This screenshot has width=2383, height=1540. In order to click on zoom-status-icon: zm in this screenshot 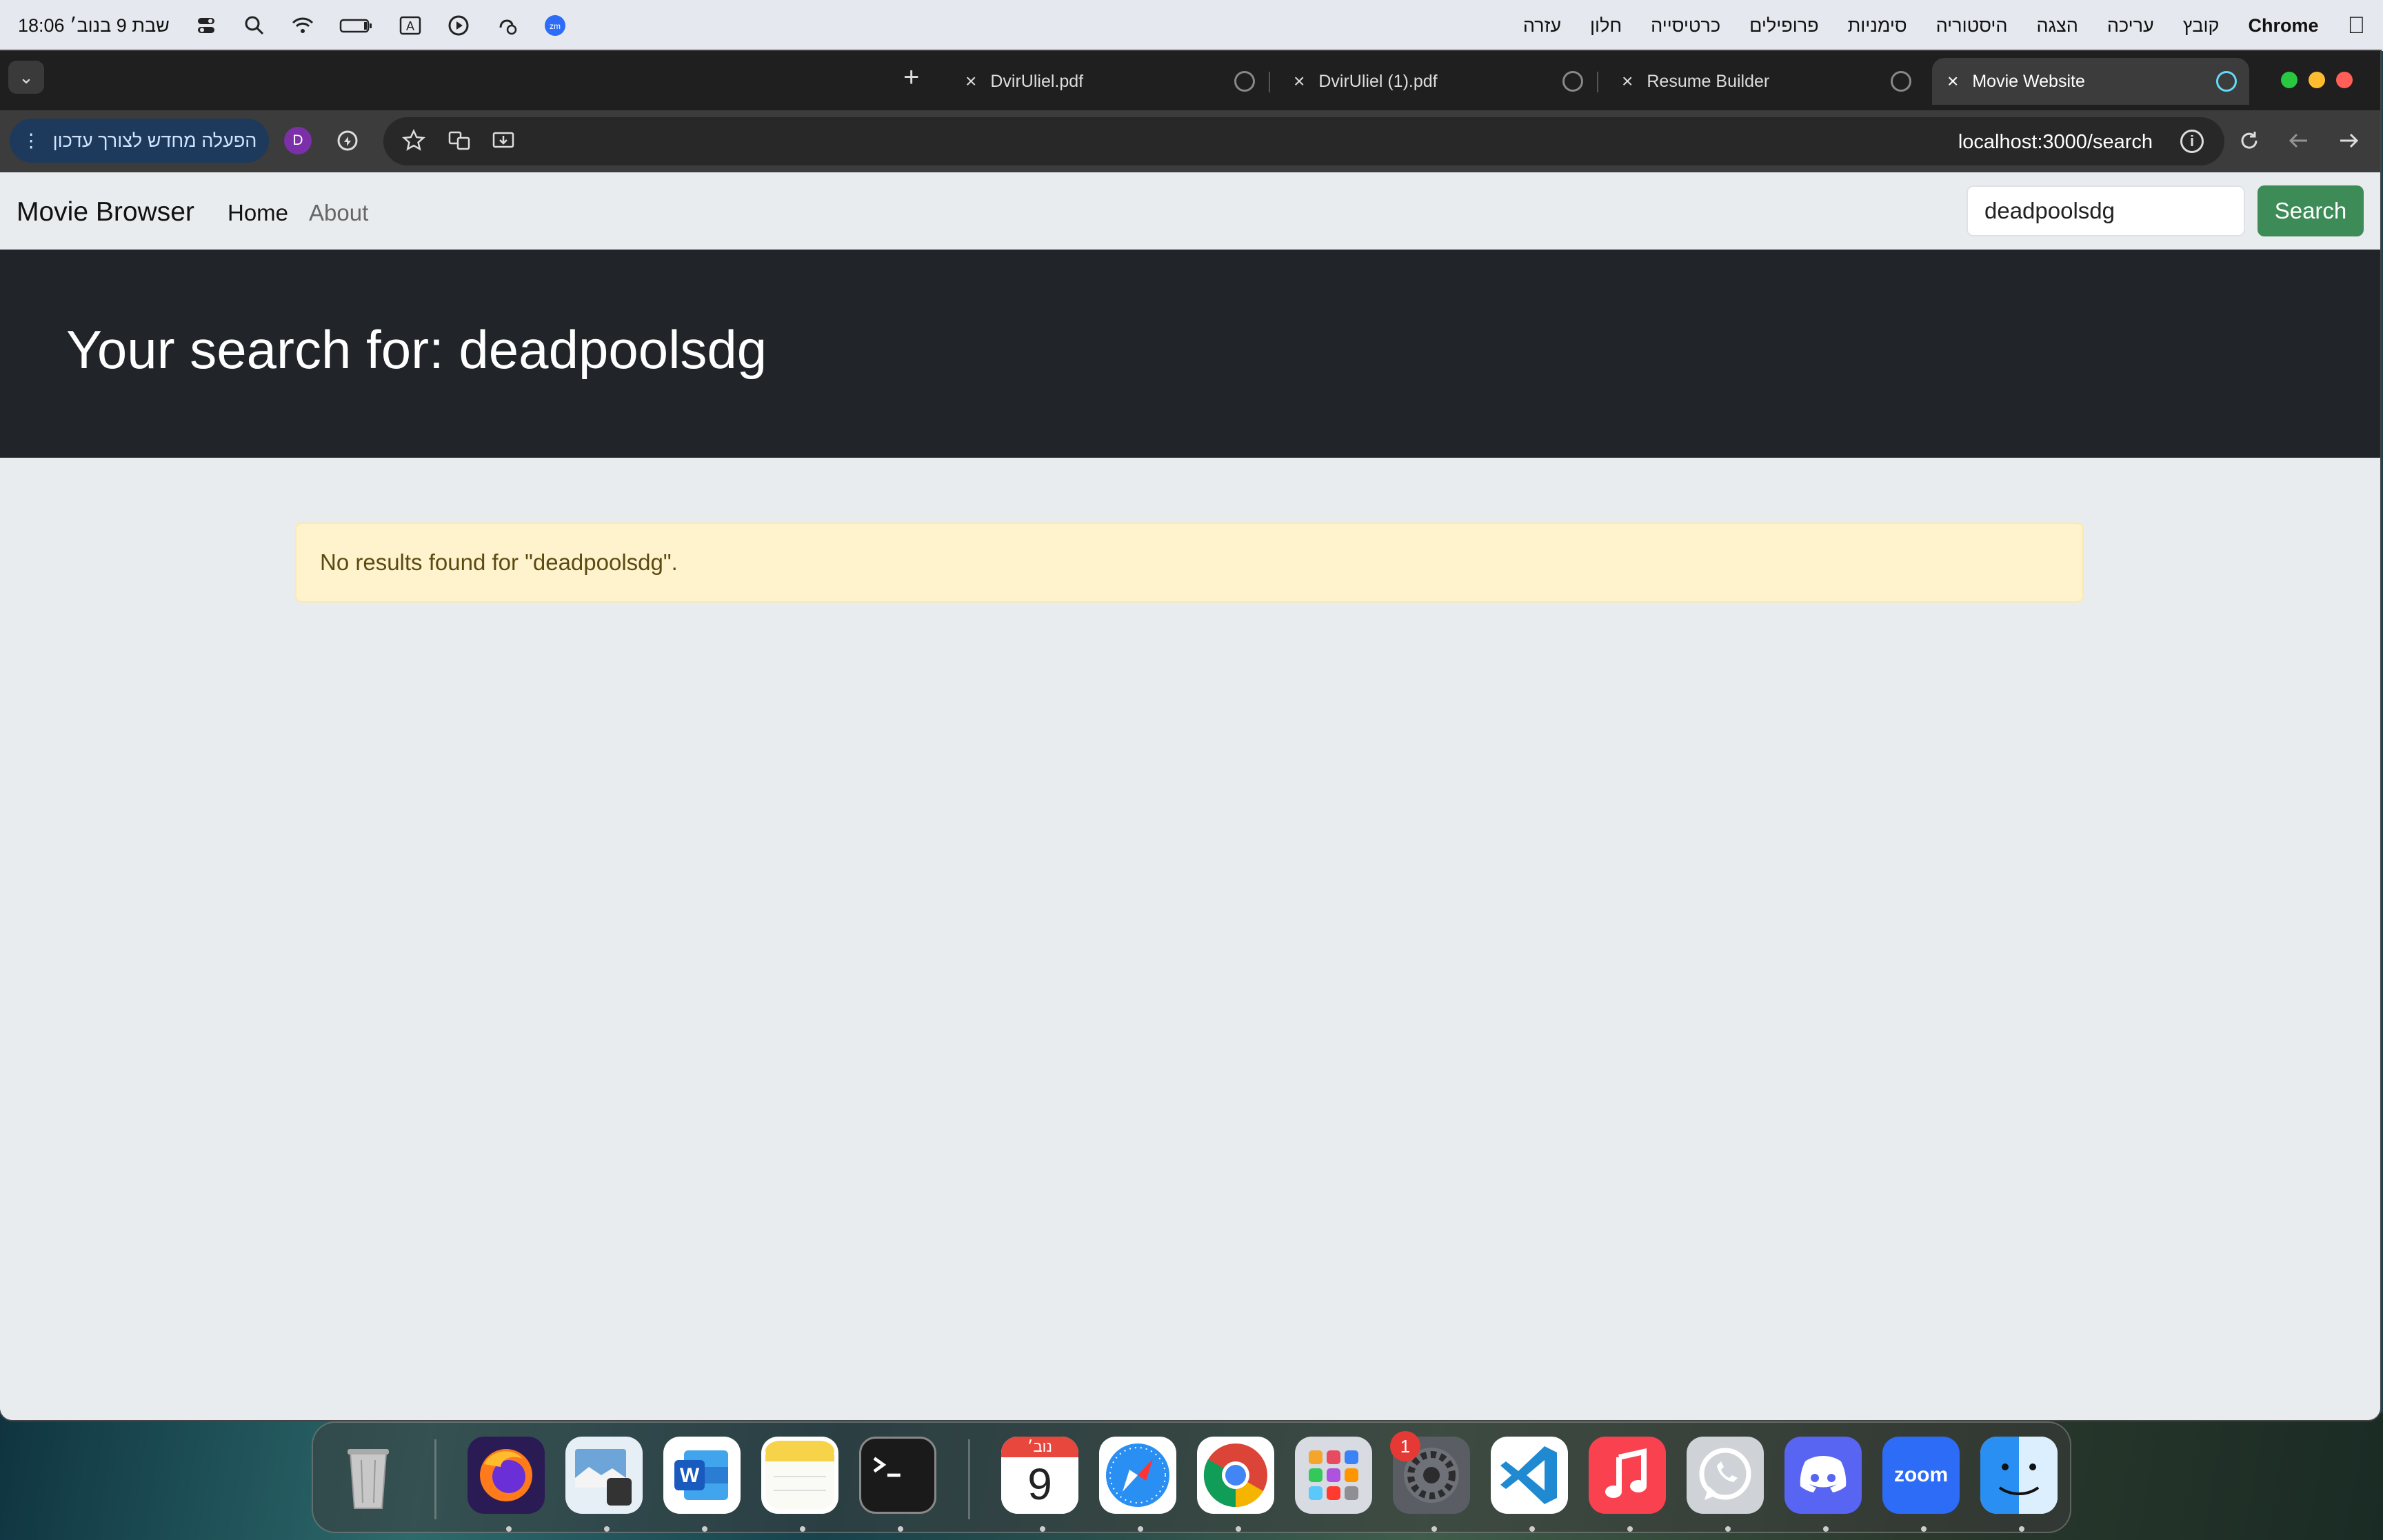, I will do `click(555, 26)`.